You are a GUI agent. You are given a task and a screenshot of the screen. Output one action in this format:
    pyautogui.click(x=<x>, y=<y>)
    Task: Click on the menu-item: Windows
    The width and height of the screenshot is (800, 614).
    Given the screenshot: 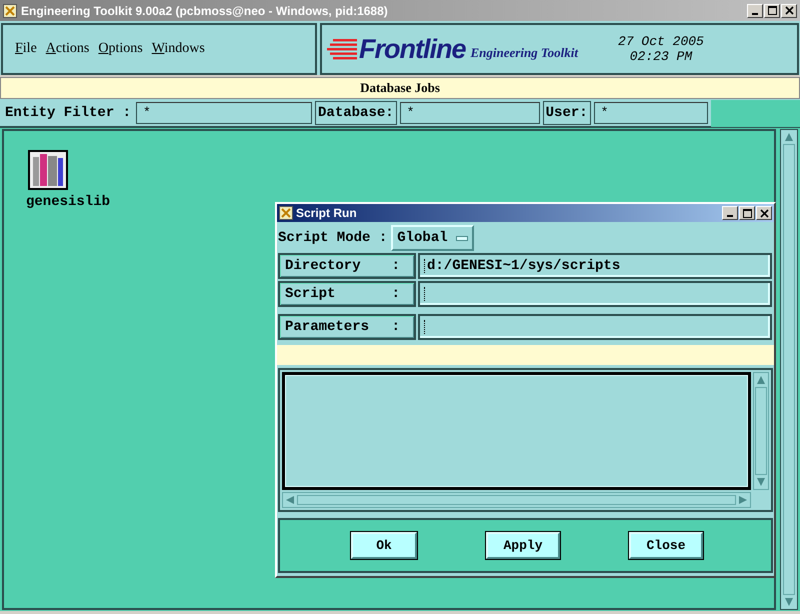 What is the action you would take?
    pyautogui.click(x=178, y=49)
    